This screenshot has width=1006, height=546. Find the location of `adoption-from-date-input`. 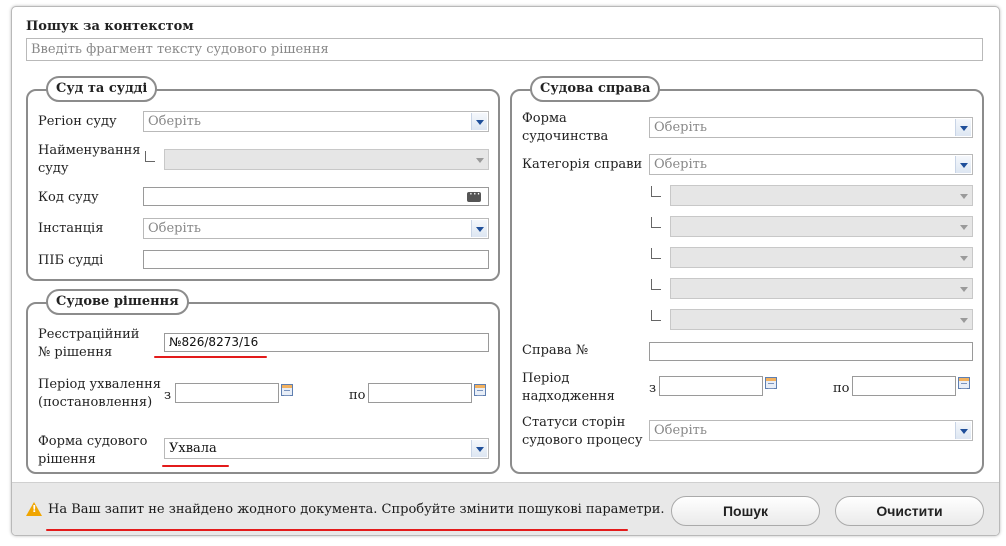

adoption-from-date-input is located at coordinates (227, 393).